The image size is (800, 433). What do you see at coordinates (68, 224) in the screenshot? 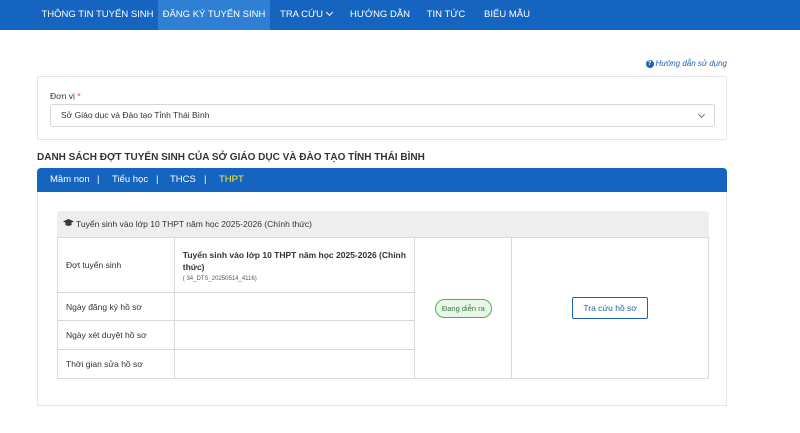
I see `graduation-cap-icon` at bounding box center [68, 224].